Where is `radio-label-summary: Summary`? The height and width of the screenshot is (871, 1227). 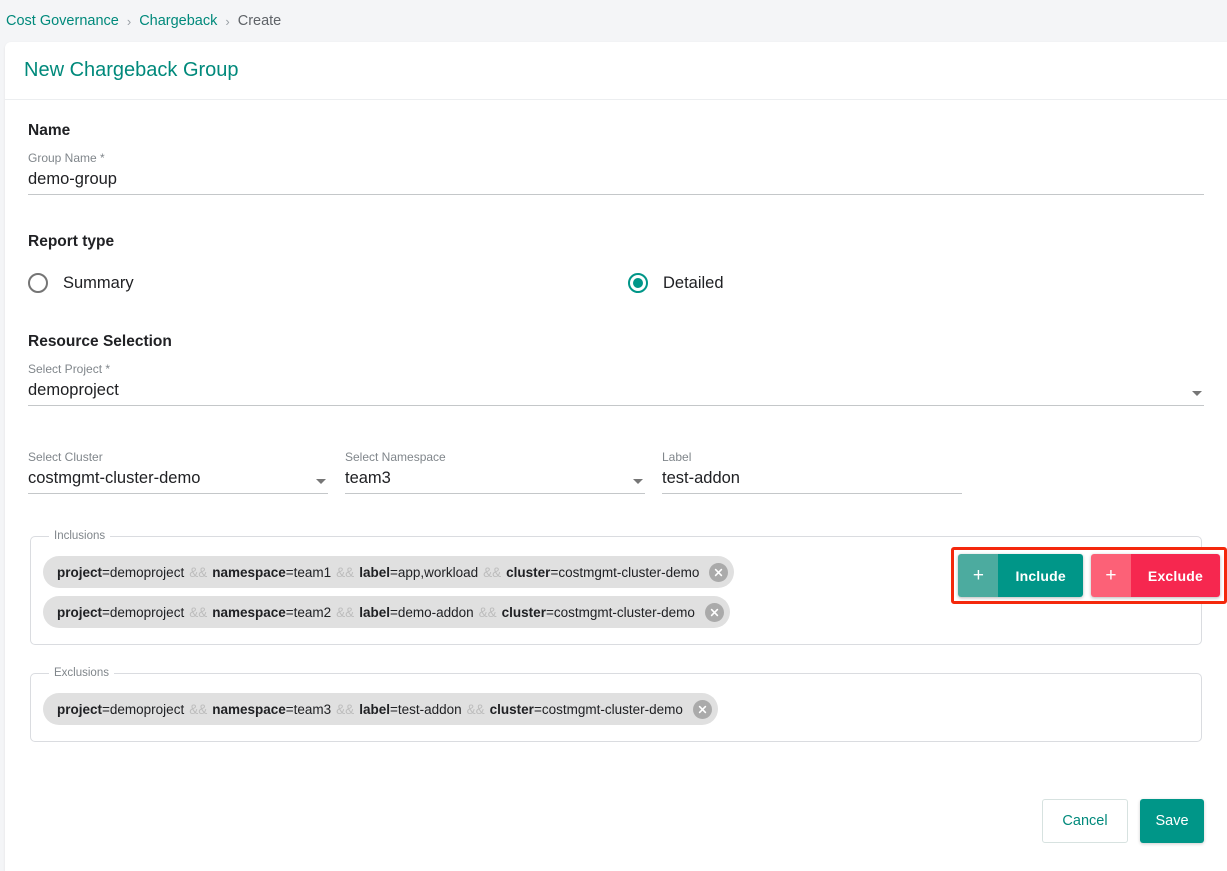 radio-label-summary: Summary is located at coordinates (98, 282).